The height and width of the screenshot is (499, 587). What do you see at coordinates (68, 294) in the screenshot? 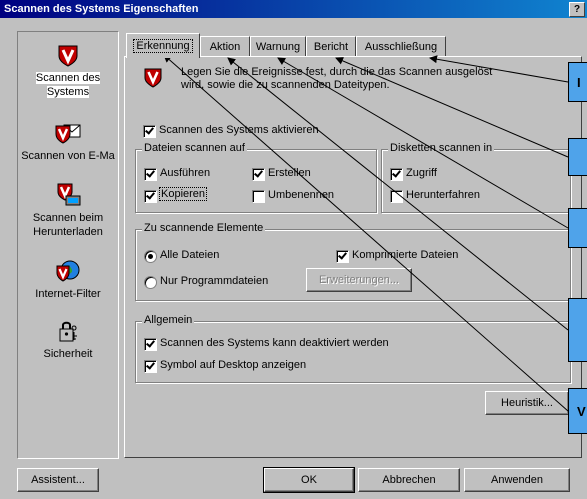
I see `sidebar-item-label: Internet-Filter` at bounding box center [68, 294].